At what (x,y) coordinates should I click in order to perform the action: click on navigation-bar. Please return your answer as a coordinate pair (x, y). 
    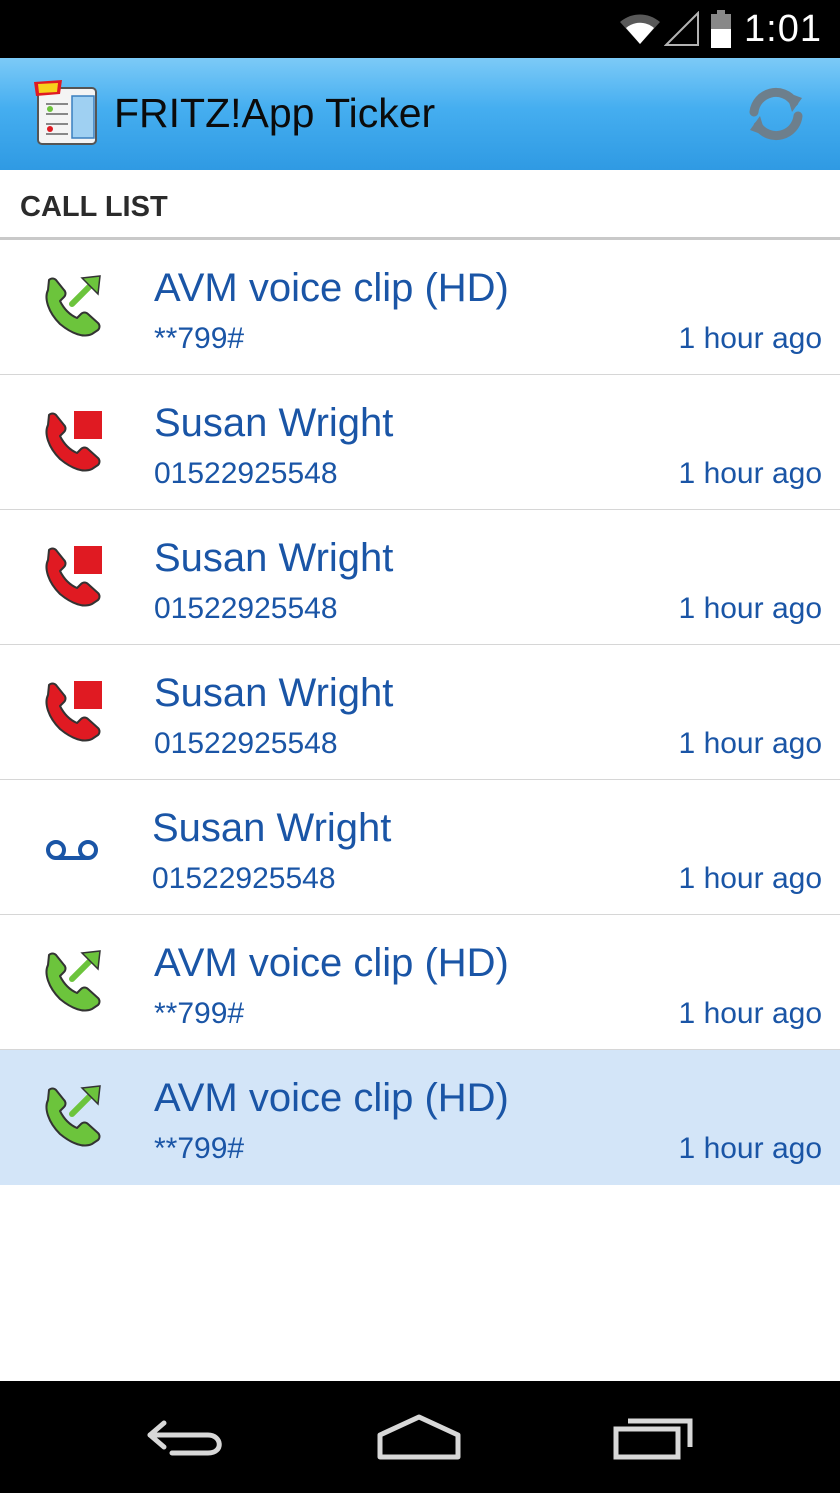
    Looking at the image, I should click on (420, 1437).